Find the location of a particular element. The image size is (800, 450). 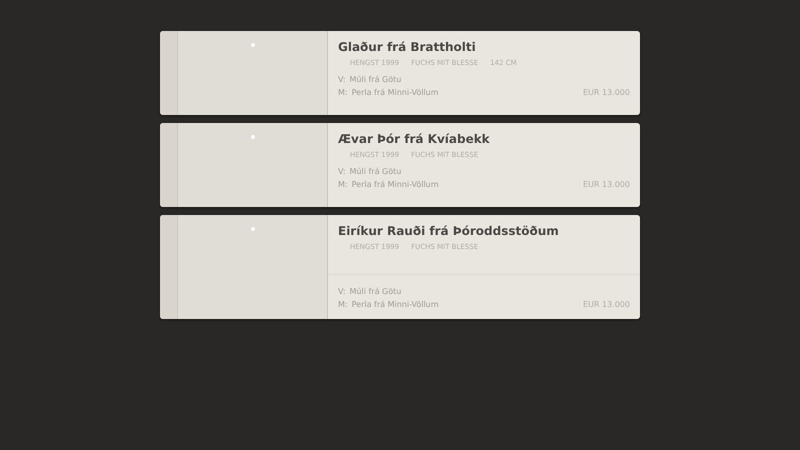

horse-name: Eiríkur Rauði frá Þóroddsstöðum is located at coordinates (449, 231).